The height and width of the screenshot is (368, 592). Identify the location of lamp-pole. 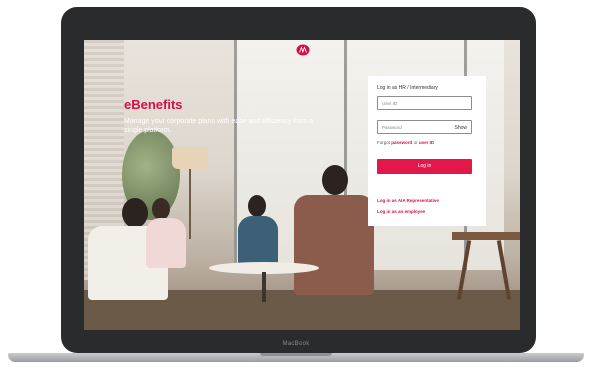
(190, 204).